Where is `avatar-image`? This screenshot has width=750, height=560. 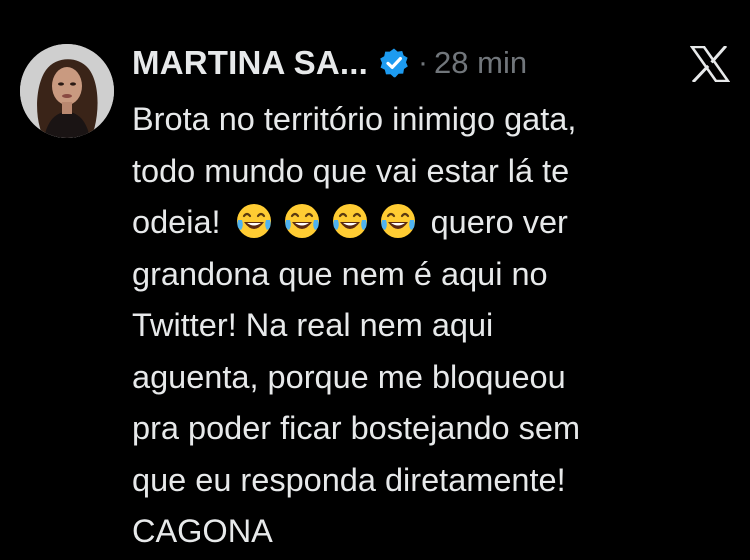
avatar-image is located at coordinates (67, 91).